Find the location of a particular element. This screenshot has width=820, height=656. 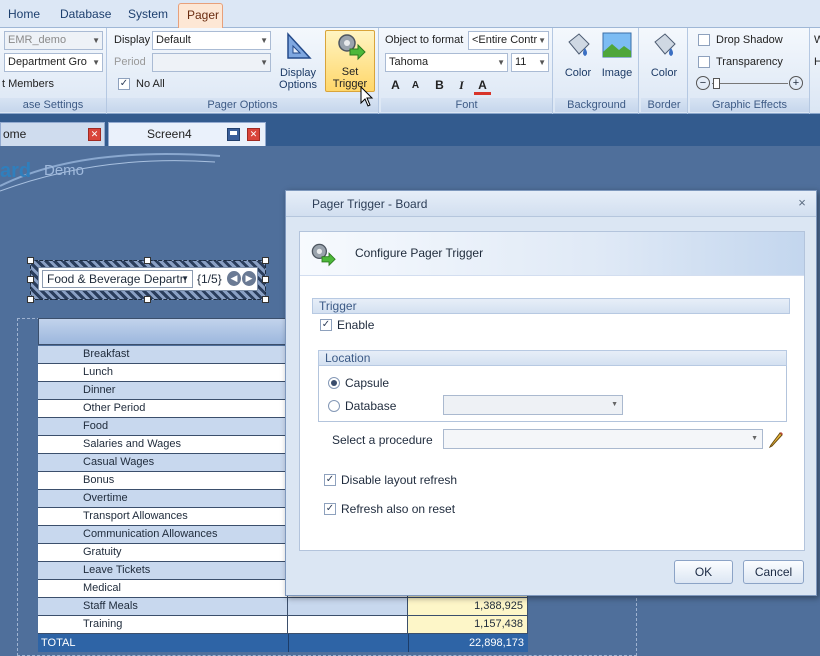

display-options-label: Display Options is located at coordinates (298, 79).